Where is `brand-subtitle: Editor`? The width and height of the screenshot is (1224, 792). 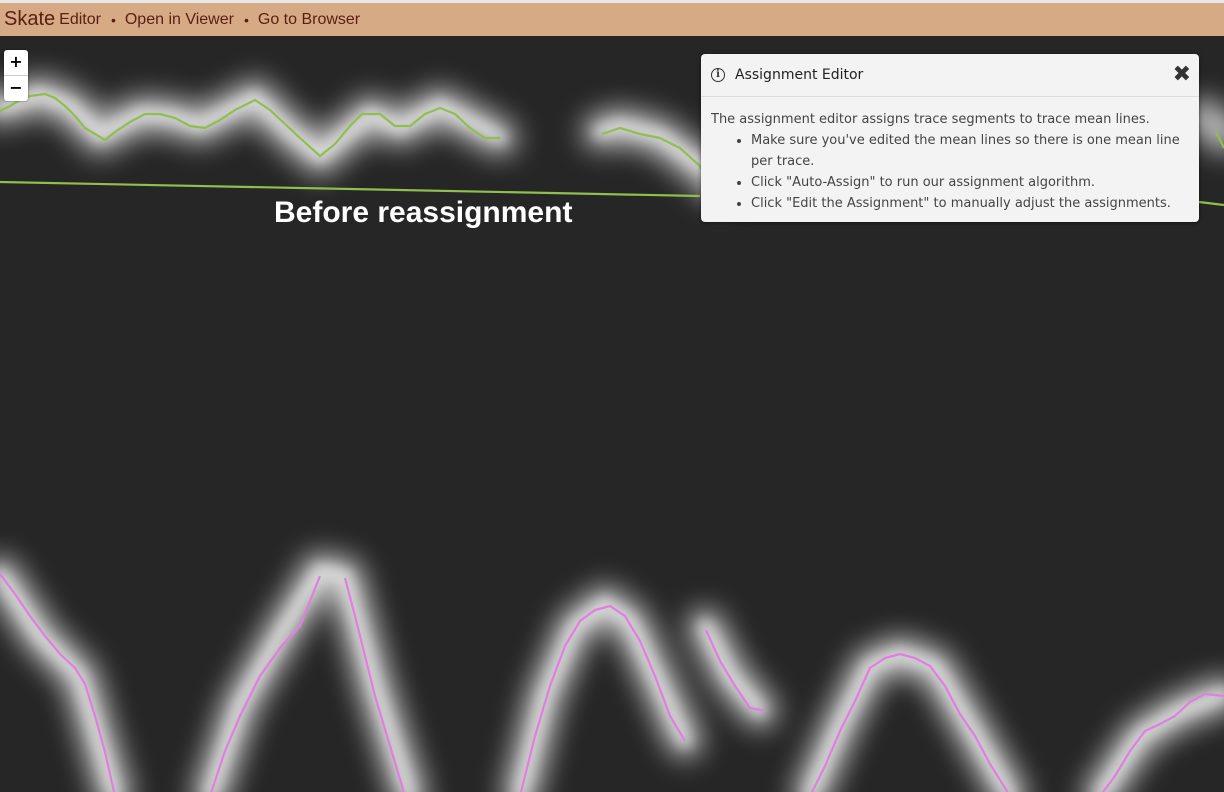 brand-subtitle: Editor is located at coordinates (80, 19).